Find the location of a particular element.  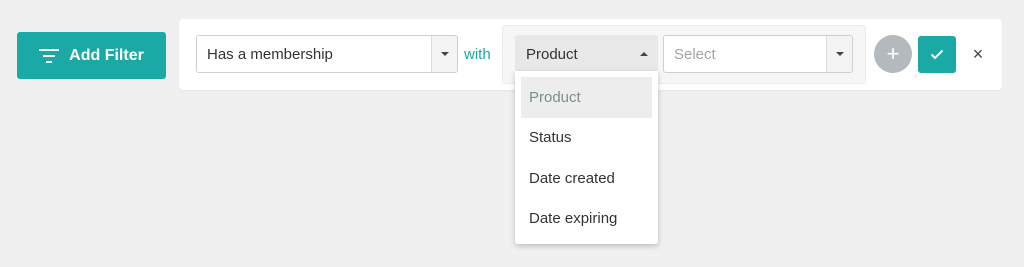

value-select-toggle is located at coordinates (839, 54).